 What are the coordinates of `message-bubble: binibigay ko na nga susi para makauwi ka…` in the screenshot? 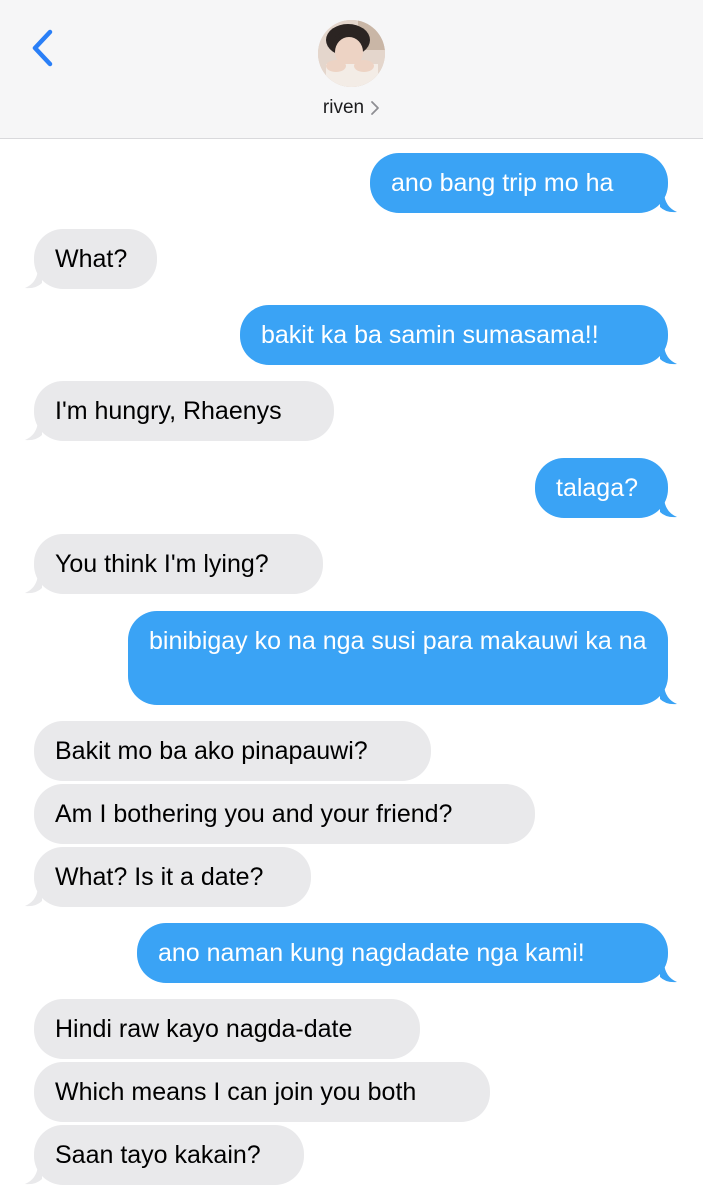 It's located at (398, 658).